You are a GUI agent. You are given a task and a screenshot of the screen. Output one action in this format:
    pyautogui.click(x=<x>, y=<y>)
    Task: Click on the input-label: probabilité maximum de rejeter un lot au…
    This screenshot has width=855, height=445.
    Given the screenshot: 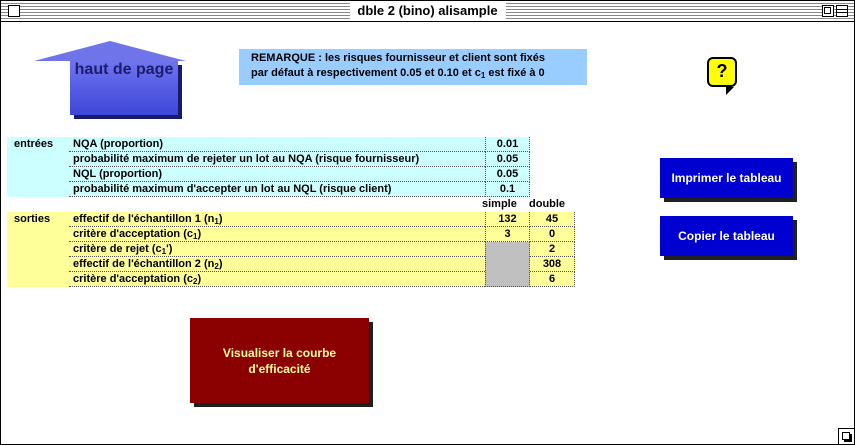 What is the action you would take?
    pyautogui.click(x=277, y=159)
    